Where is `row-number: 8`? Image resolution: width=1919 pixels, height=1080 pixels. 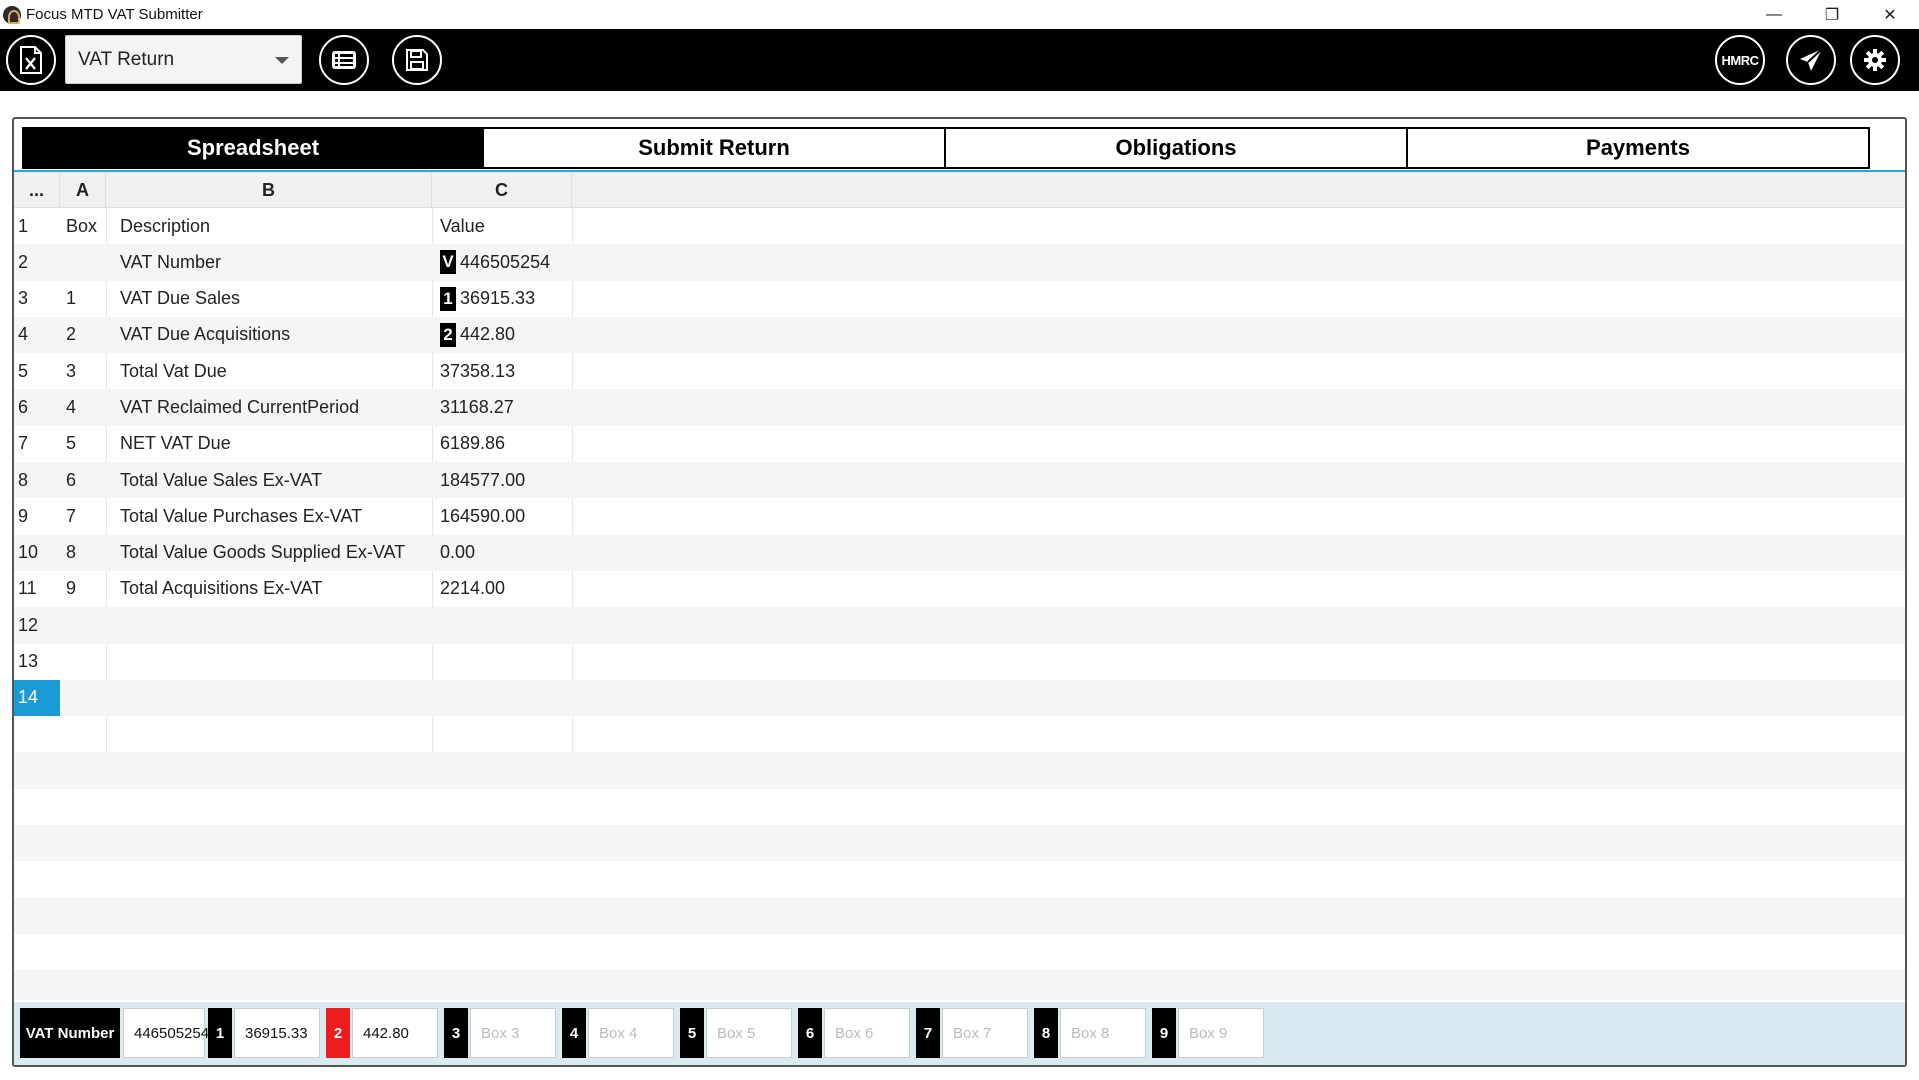
row-number: 8 is located at coordinates (37, 480).